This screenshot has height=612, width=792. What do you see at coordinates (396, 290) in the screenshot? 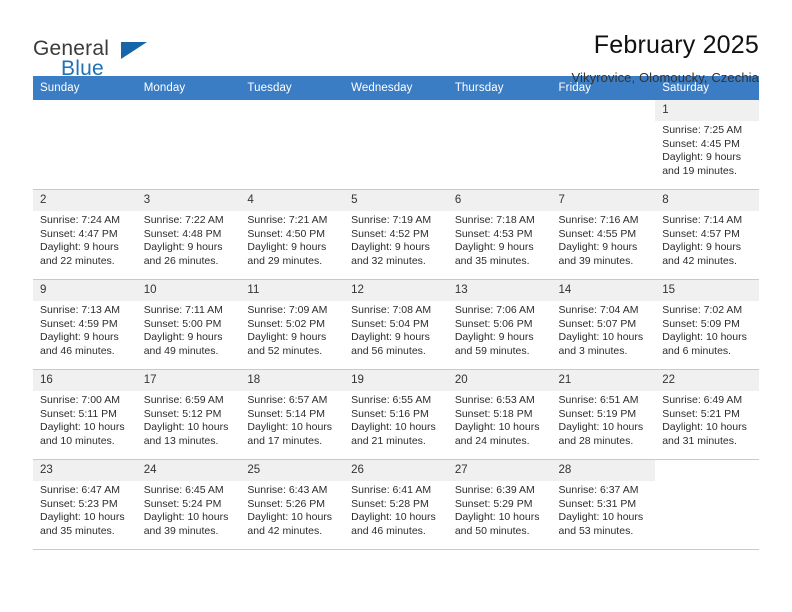
I see `day-number: 12` at bounding box center [396, 290].